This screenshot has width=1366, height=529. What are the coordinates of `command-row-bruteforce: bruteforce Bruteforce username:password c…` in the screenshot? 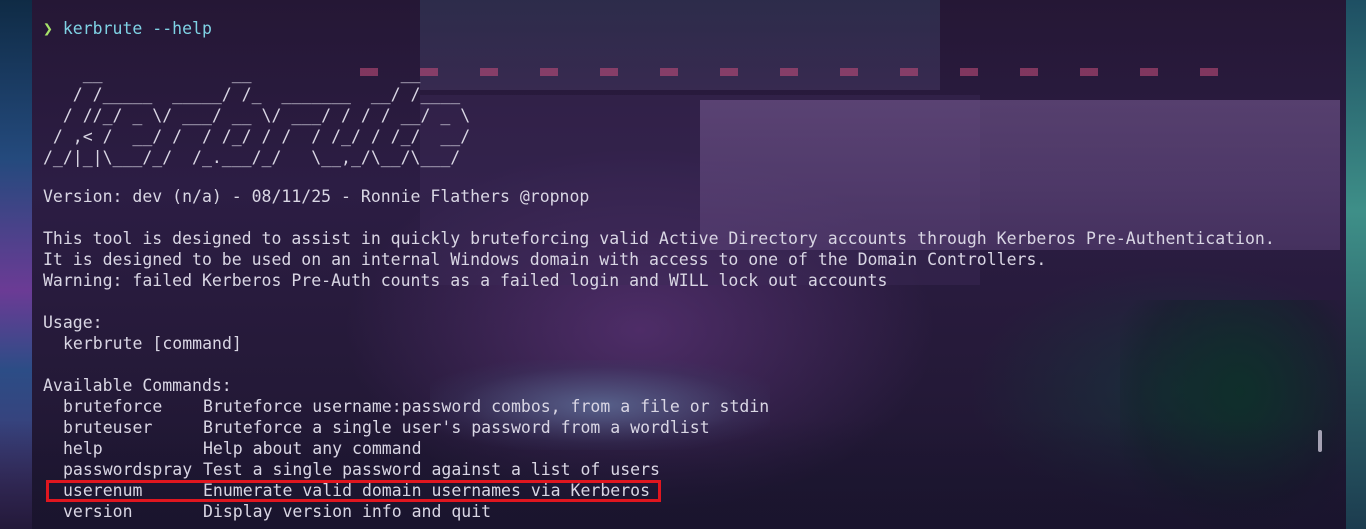 It's located at (406, 406).